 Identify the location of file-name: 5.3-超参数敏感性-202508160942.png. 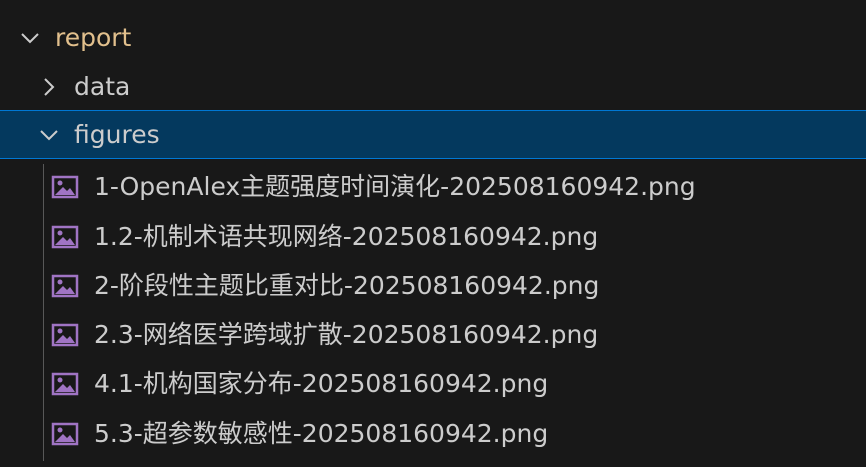
(321, 433).